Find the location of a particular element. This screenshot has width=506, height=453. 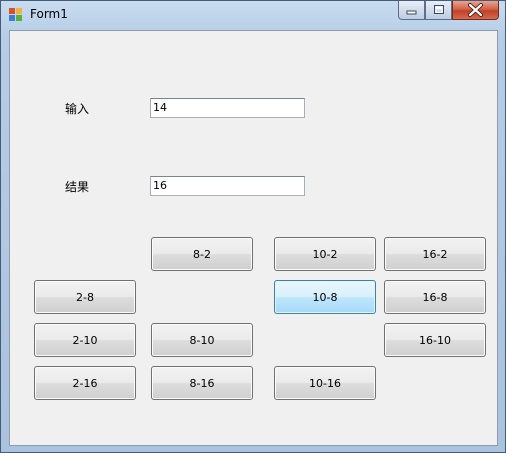

window-title: Form1 is located at coordinates (49, 14).